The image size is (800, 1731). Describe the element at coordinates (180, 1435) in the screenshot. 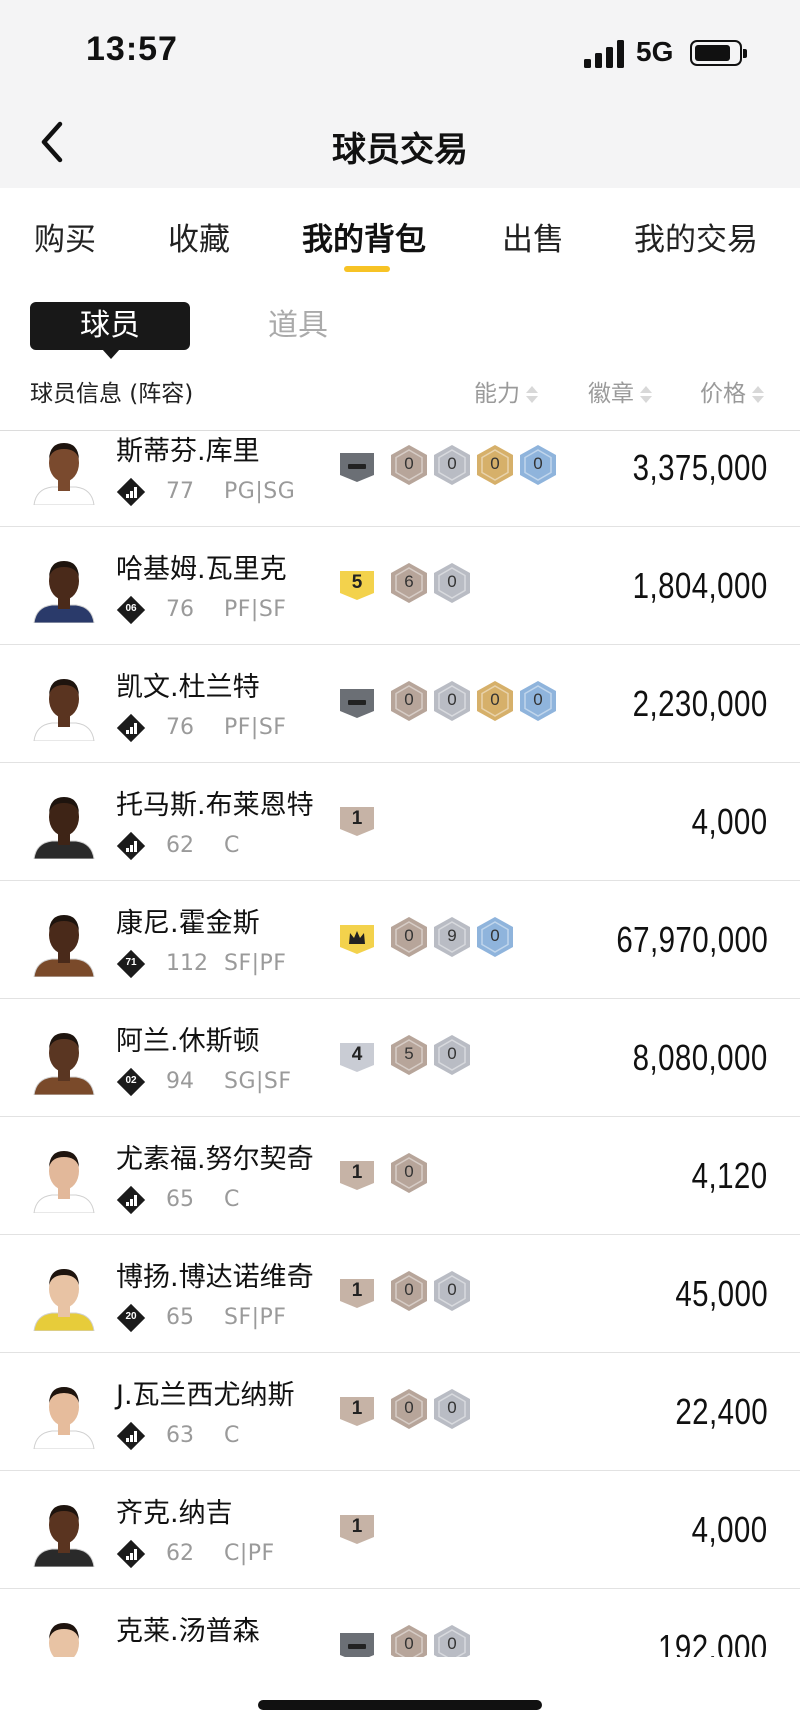

I see `player-rating: 63` at that location.